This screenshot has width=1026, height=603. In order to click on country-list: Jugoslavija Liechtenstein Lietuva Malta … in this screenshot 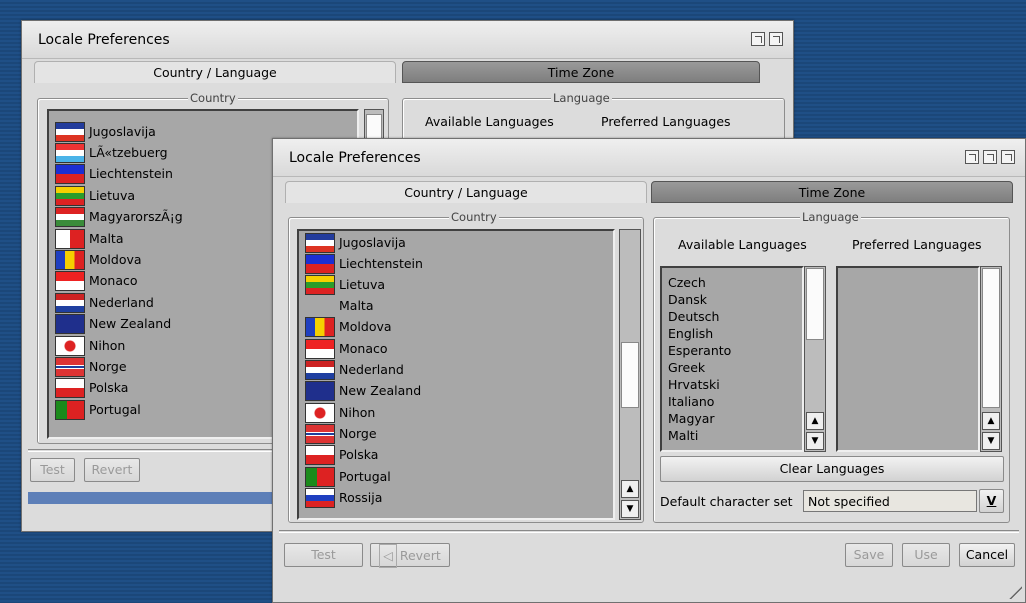, I will do `click(456, 374)`.